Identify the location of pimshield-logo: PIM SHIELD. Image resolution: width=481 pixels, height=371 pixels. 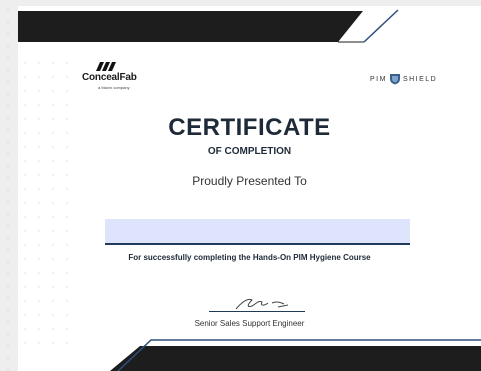
(403, 79).